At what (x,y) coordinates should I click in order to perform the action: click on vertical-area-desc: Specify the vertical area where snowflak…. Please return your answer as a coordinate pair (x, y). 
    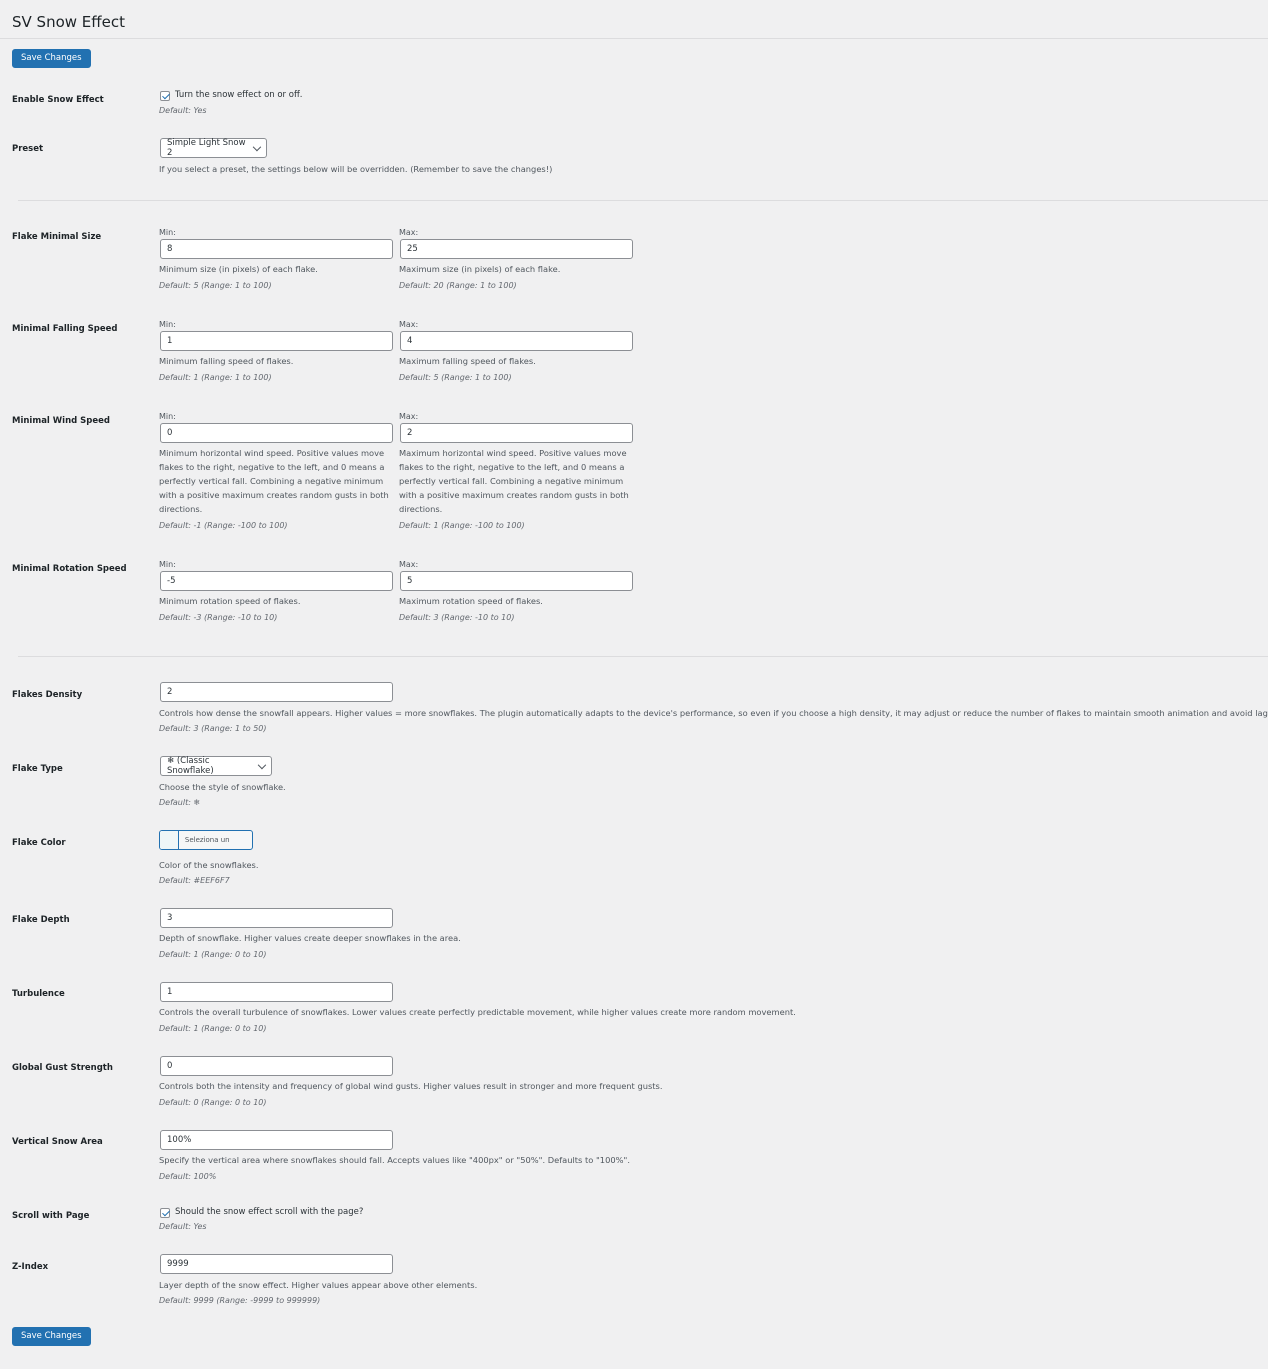
    Looking at the image, I should click on (394, 1160).